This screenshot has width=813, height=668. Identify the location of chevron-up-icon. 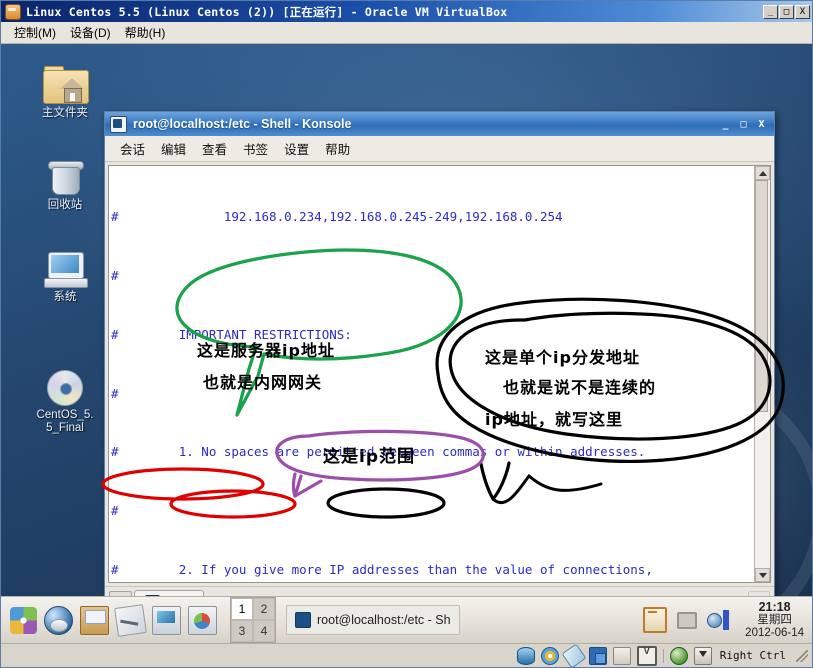
(762, 173).